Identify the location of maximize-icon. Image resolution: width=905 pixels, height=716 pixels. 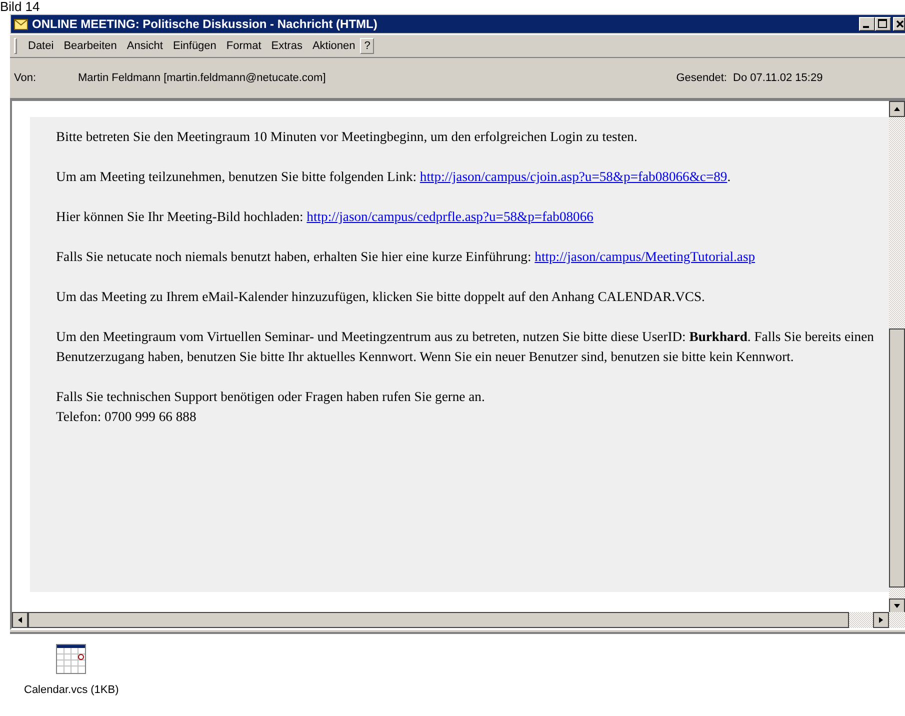
(883, 24).